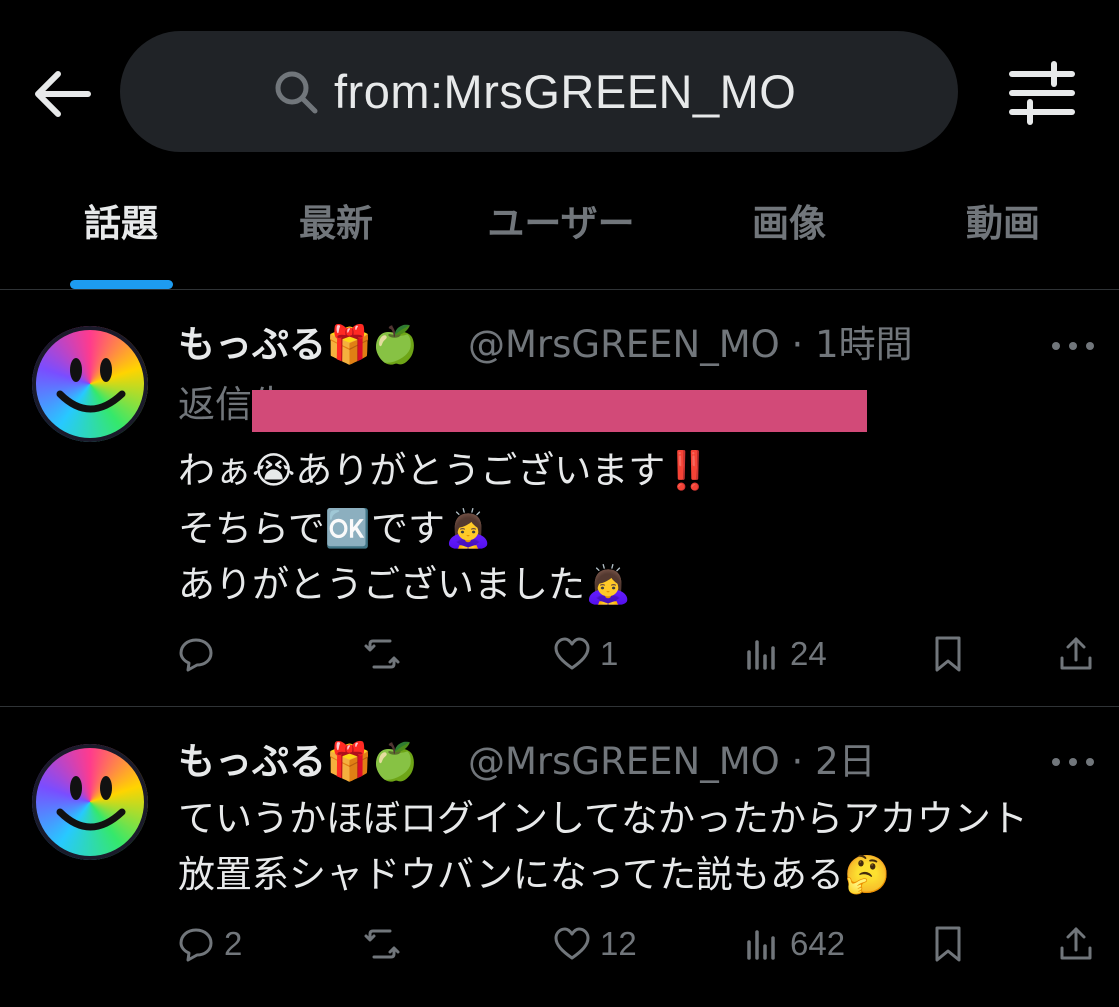 Image resolution: width=1119 pixels, height=1007 pixels. Describe the element at coordinates (818, 943) in the screenshot. I see `view-count: 642` at that location.